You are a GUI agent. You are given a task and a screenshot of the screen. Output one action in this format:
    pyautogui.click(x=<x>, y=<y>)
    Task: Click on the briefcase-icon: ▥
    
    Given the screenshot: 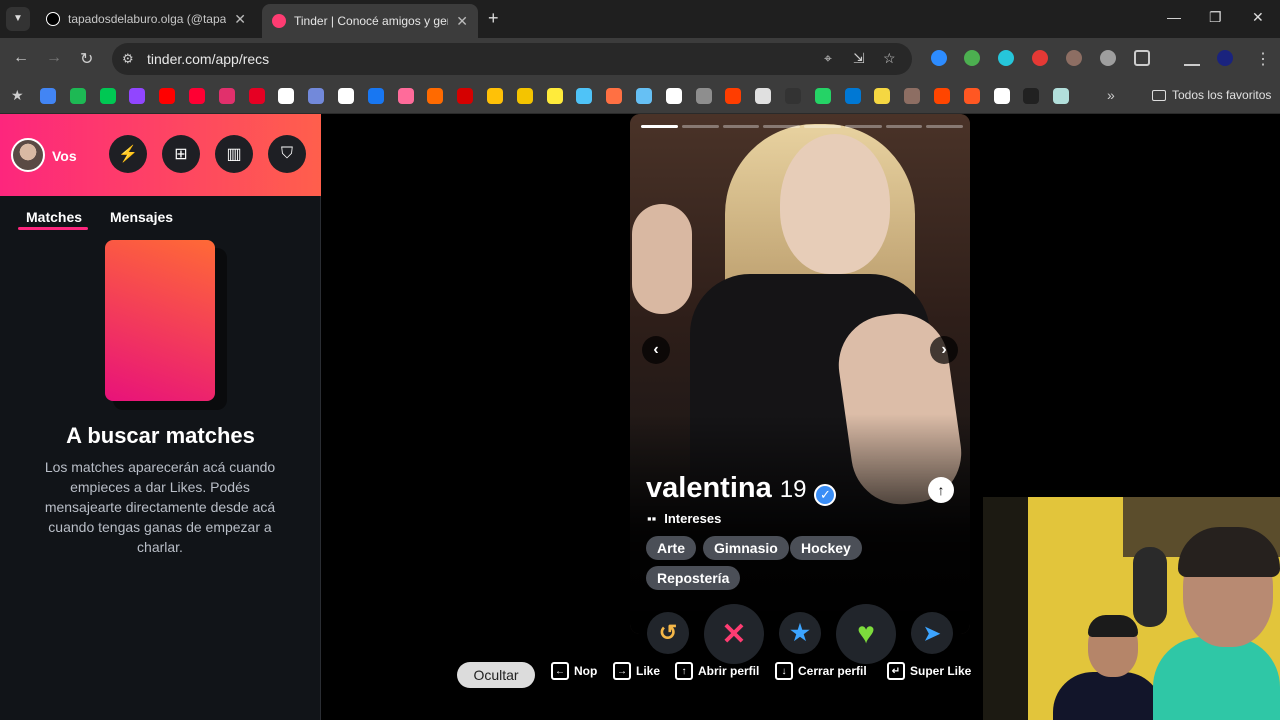 What is the action you would take?
    pyautogui.click(x=234, y=154)
    